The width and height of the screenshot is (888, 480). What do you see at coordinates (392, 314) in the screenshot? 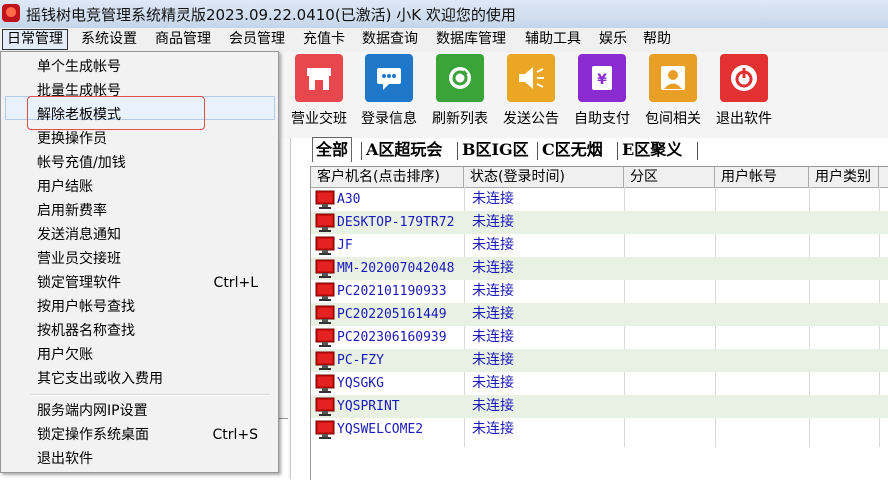
I see `machine-name: PC202205161449` at bounding box center [392, 314].